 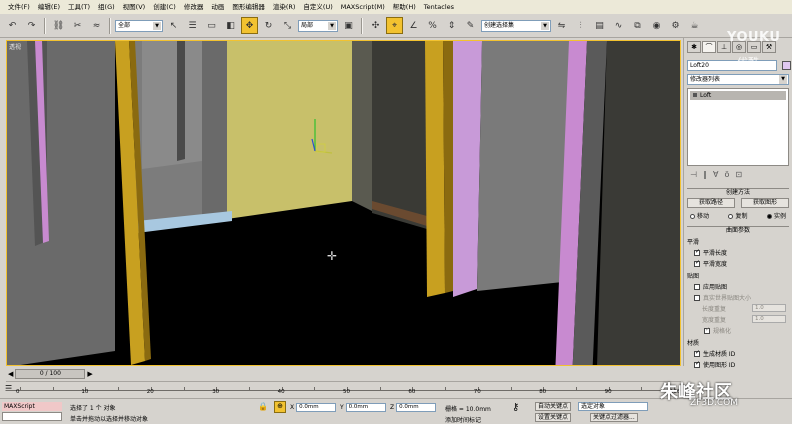 What do you see at coordinates (31, 25) in the screenshot?
I see `redo-icon: ↷` at bounding box center [31, 25].